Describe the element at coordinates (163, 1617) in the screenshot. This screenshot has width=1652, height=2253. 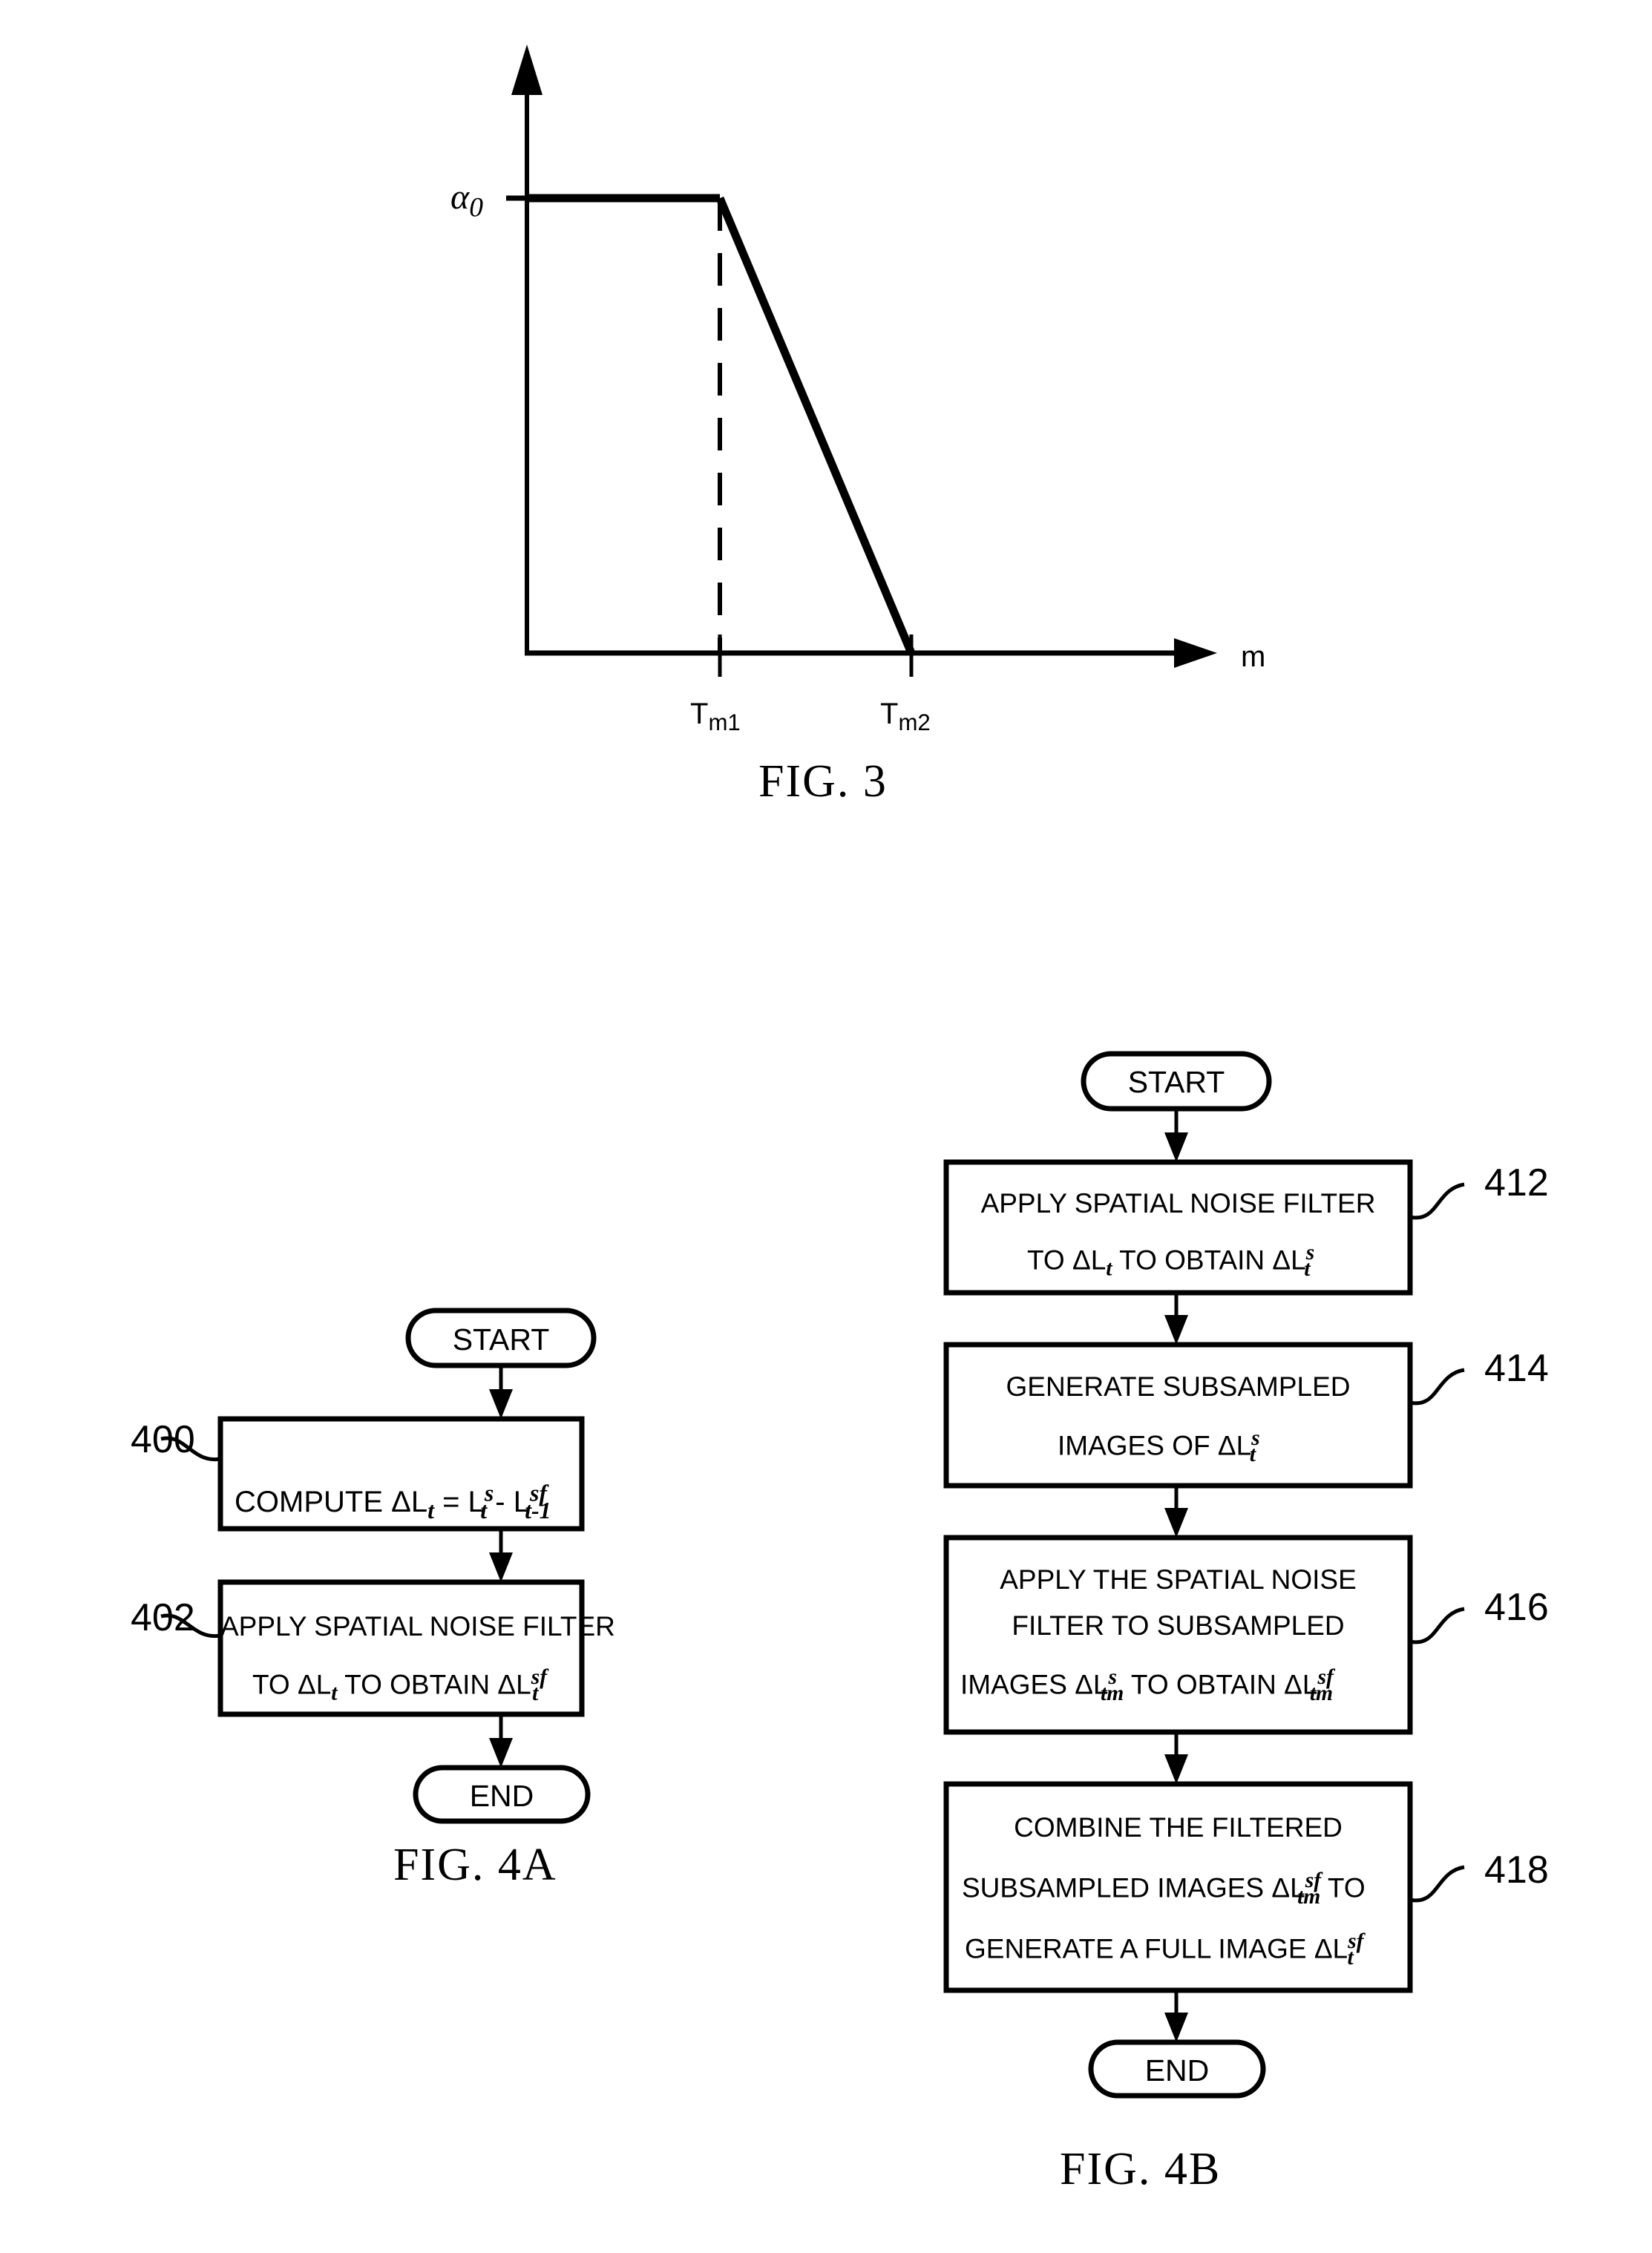
I see `fig4a-ref-402: 402` at that location.